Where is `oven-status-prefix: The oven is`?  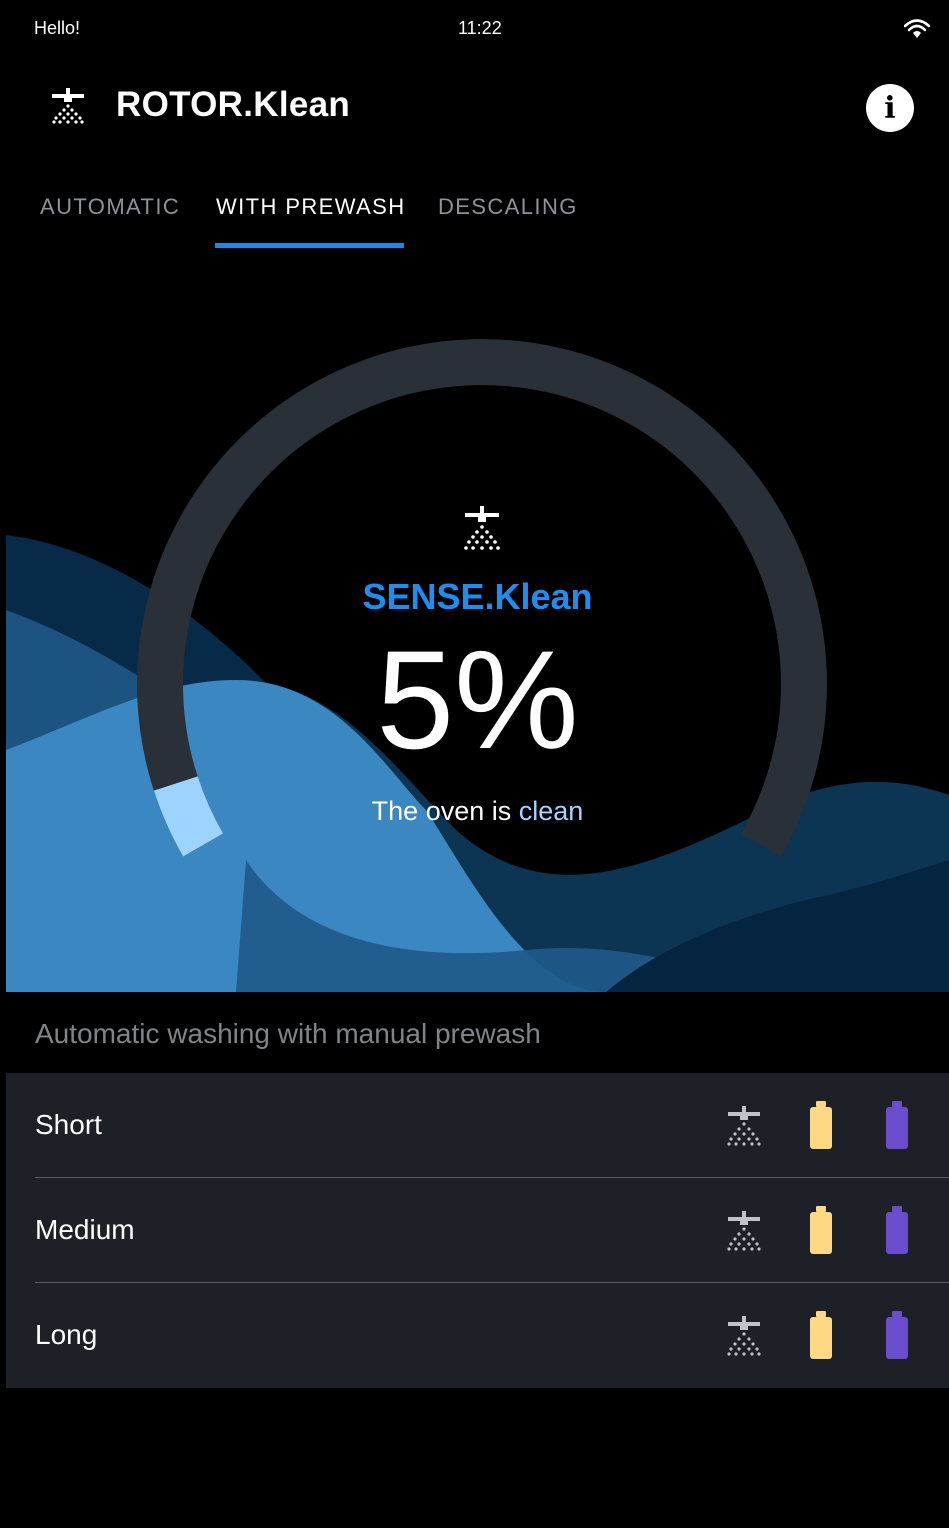
oven-status-prefix: The oven is is located at coordinates (441, 811).